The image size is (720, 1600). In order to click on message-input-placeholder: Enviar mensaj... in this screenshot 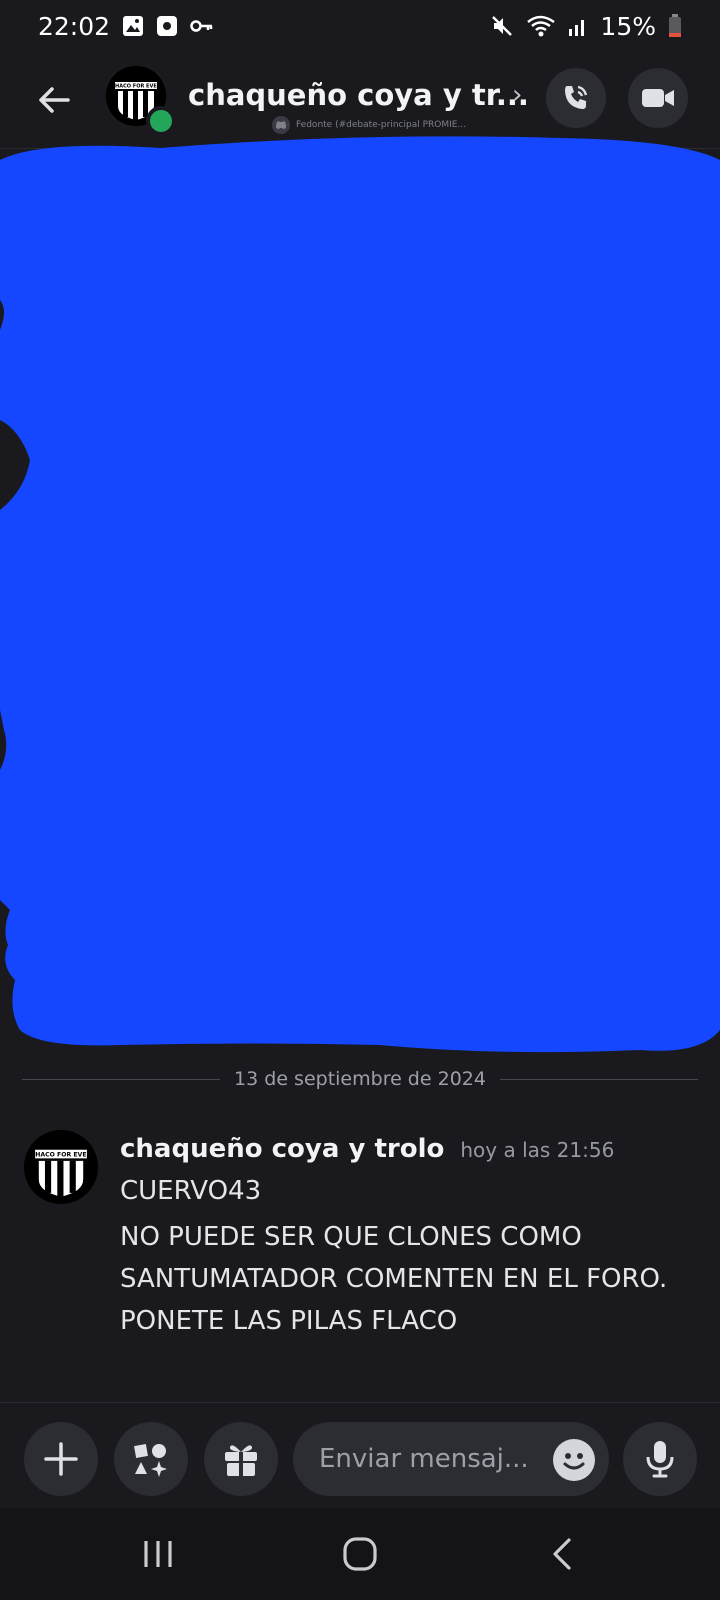, I will do `click(424, 1459)`.